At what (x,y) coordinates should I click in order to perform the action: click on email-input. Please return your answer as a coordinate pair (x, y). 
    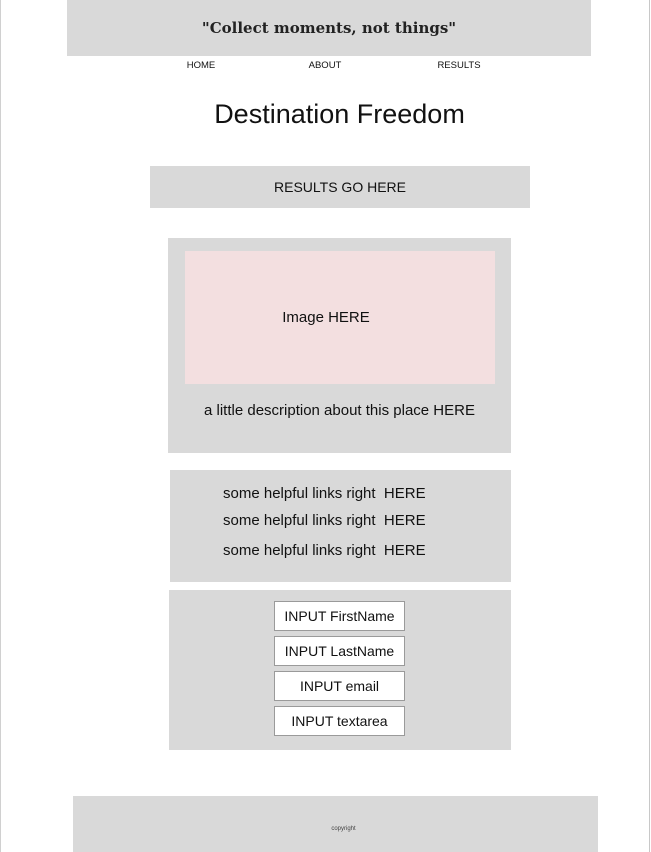
    Looking at the image, I should click on (339, 686).